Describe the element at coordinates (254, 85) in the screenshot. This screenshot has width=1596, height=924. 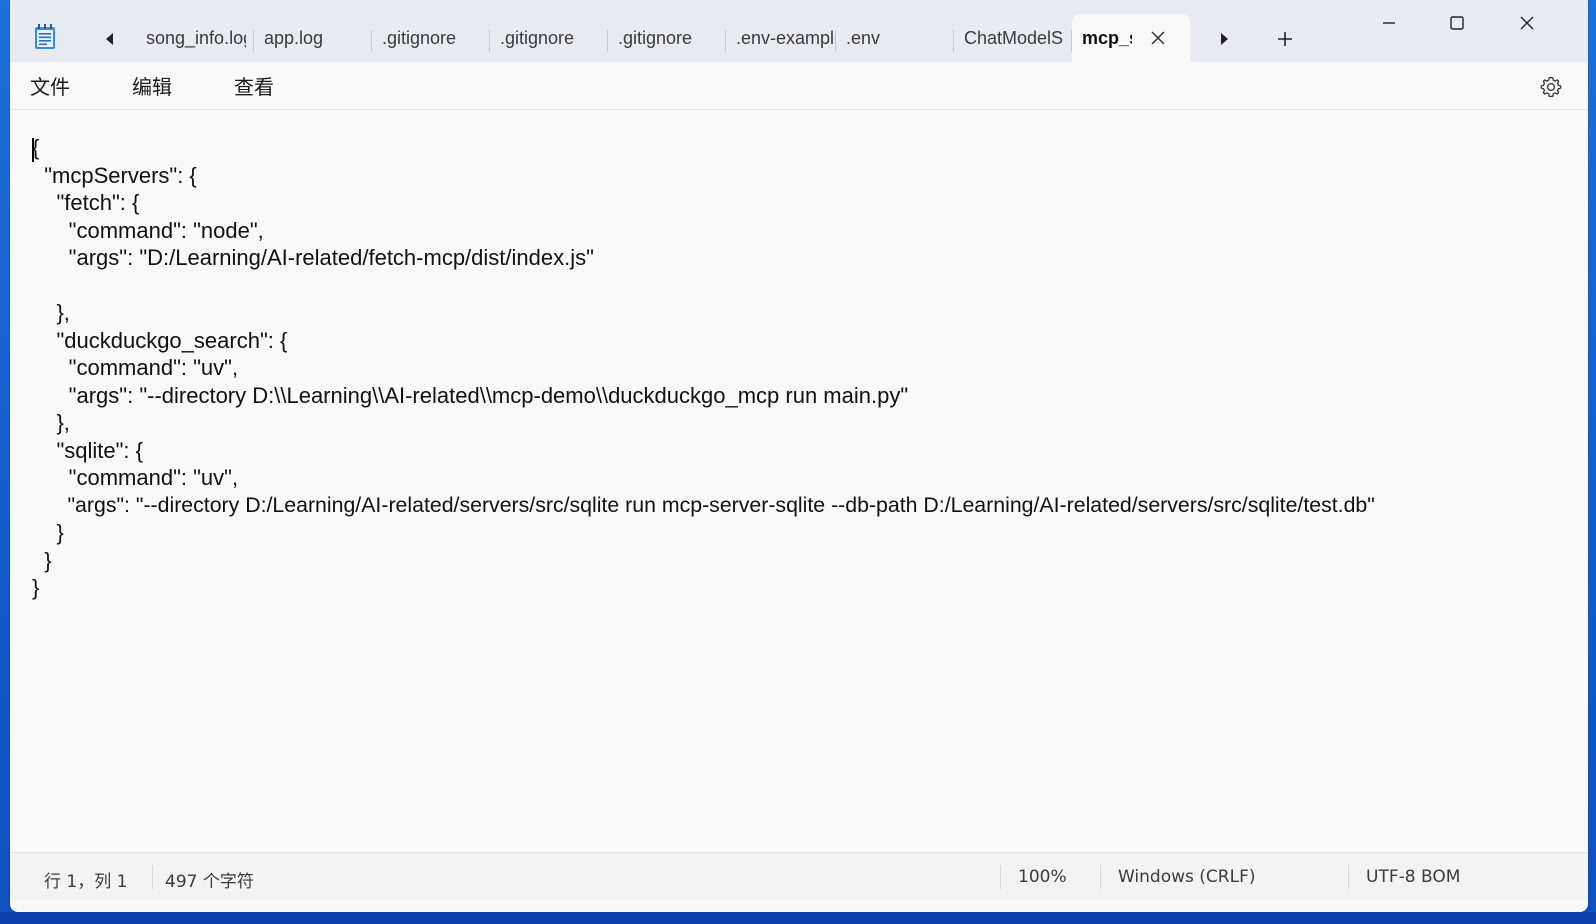
I see `menu-view: 查看` at that location.